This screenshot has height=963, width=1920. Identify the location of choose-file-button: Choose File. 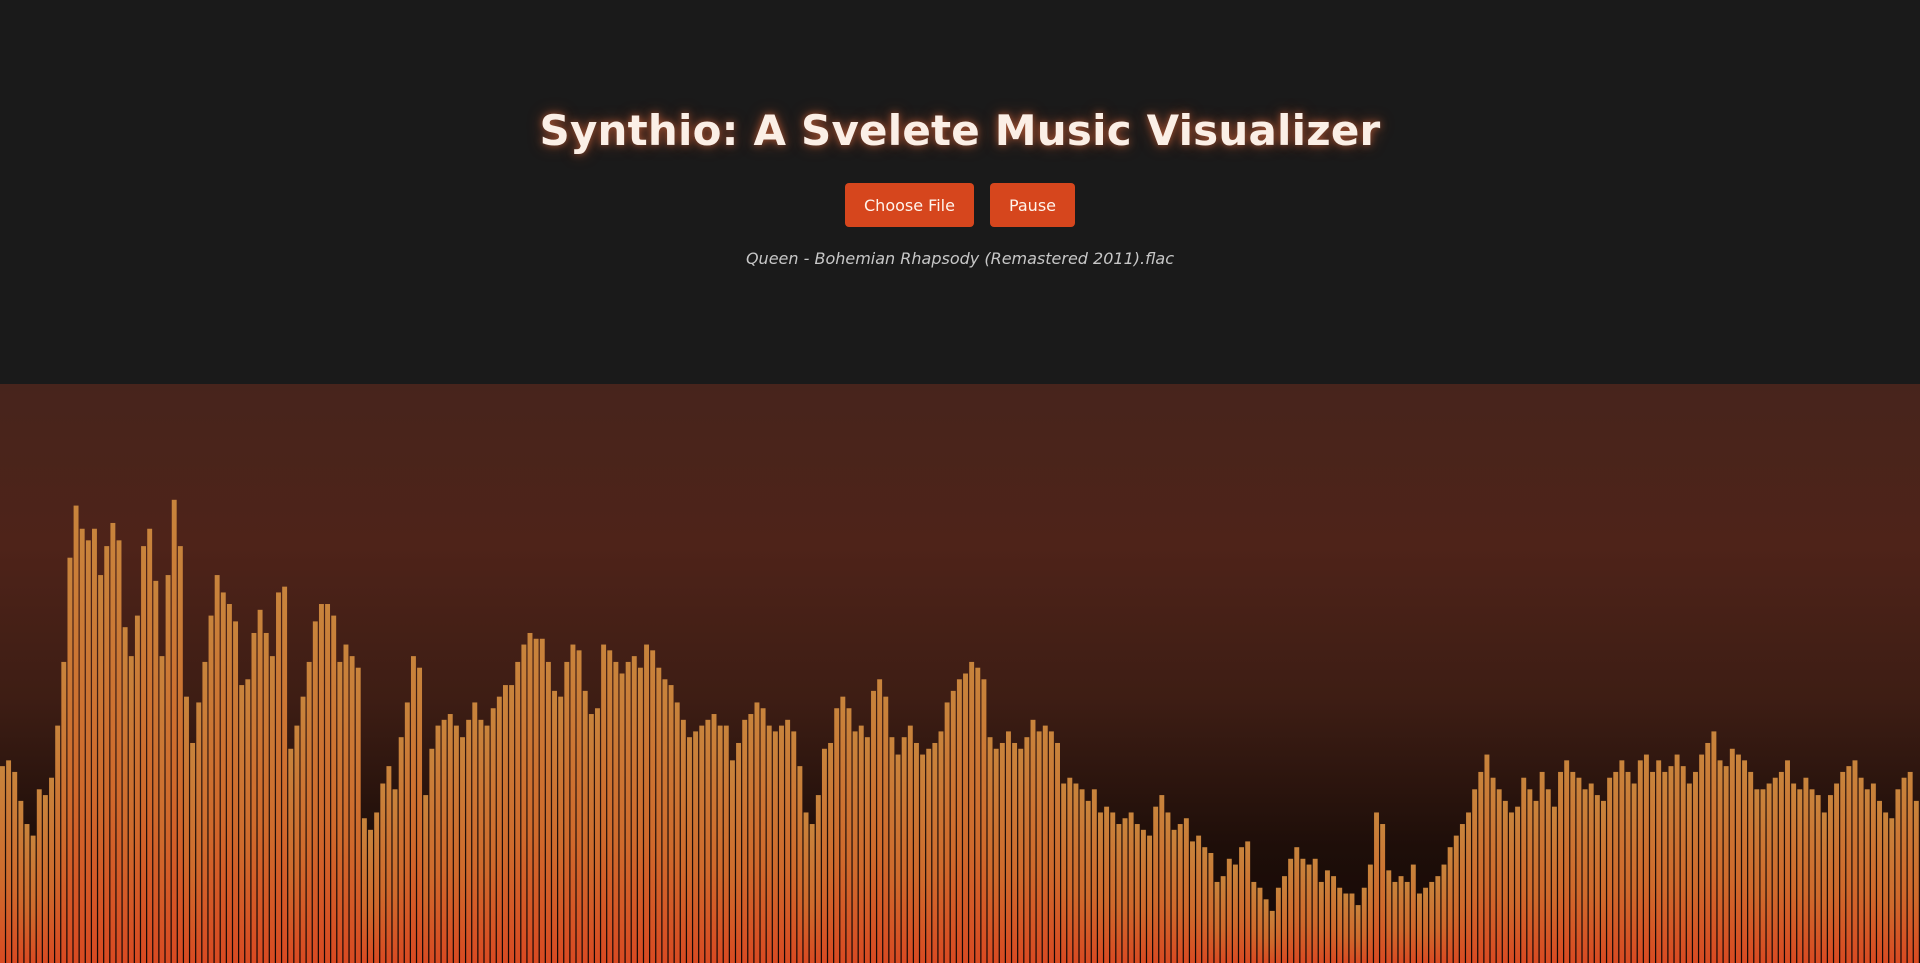
(909, 205).